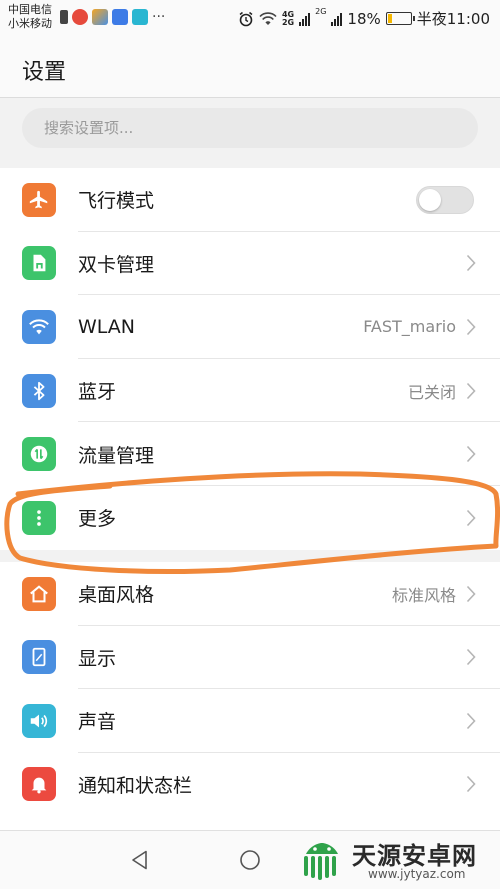 The width and height of the screenshot is (500, 889). I want to click on nav-home-icon, so click(250, 860).